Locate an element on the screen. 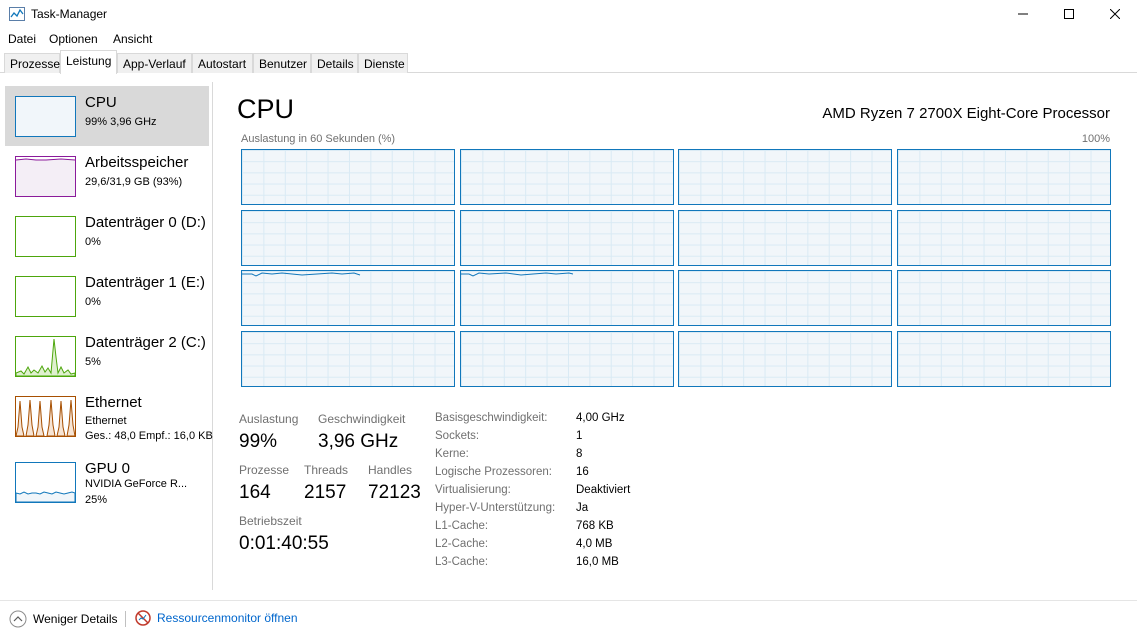  sidebar-item-label: Datenträger 1 (E:) is located at coordinates (145, 282).